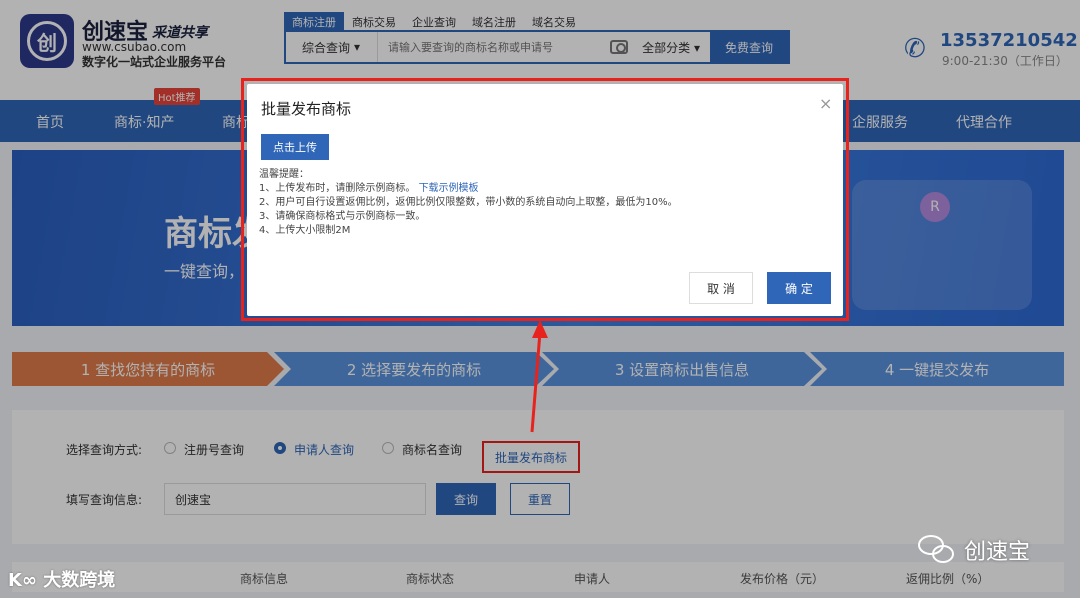 Image resolution: width=1080 pixels, height=598 pixels. Describe the element at coordinates (997, 552) in the screenshot. I see `watermark-right-text: 创速宝` at that location.